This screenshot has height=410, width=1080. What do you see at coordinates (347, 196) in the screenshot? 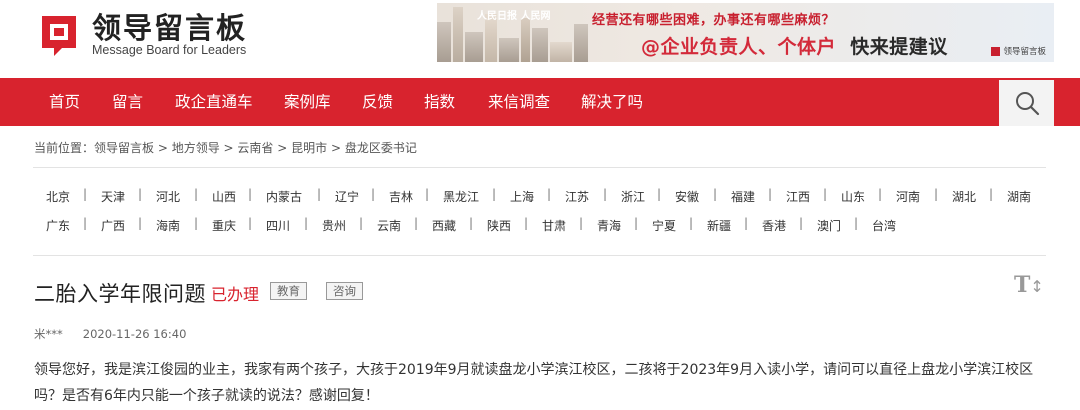
I see `region-link: 辽宁` at bounding box center [347, 196].